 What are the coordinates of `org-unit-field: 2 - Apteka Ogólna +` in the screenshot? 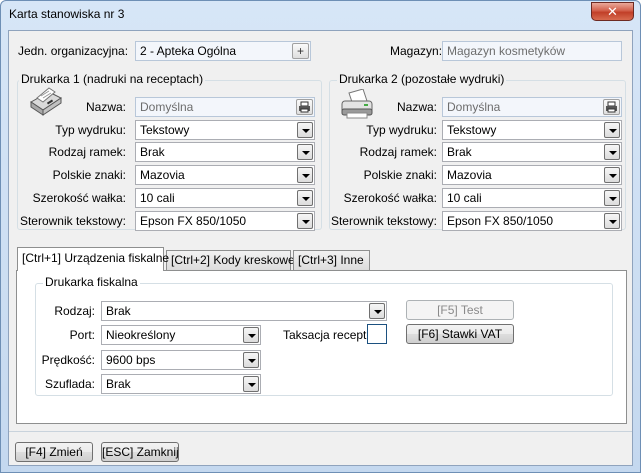 It's located at (223, 51).